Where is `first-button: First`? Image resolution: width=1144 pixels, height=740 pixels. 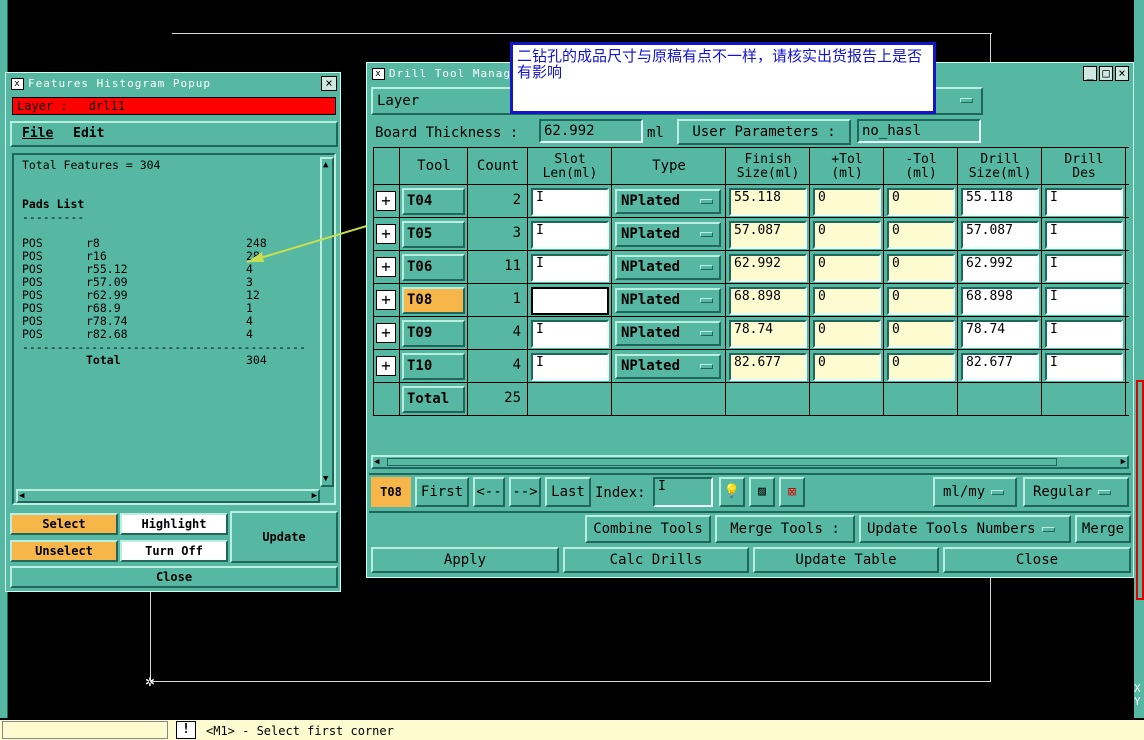 first-button: First is located at coordinates (442, 492).